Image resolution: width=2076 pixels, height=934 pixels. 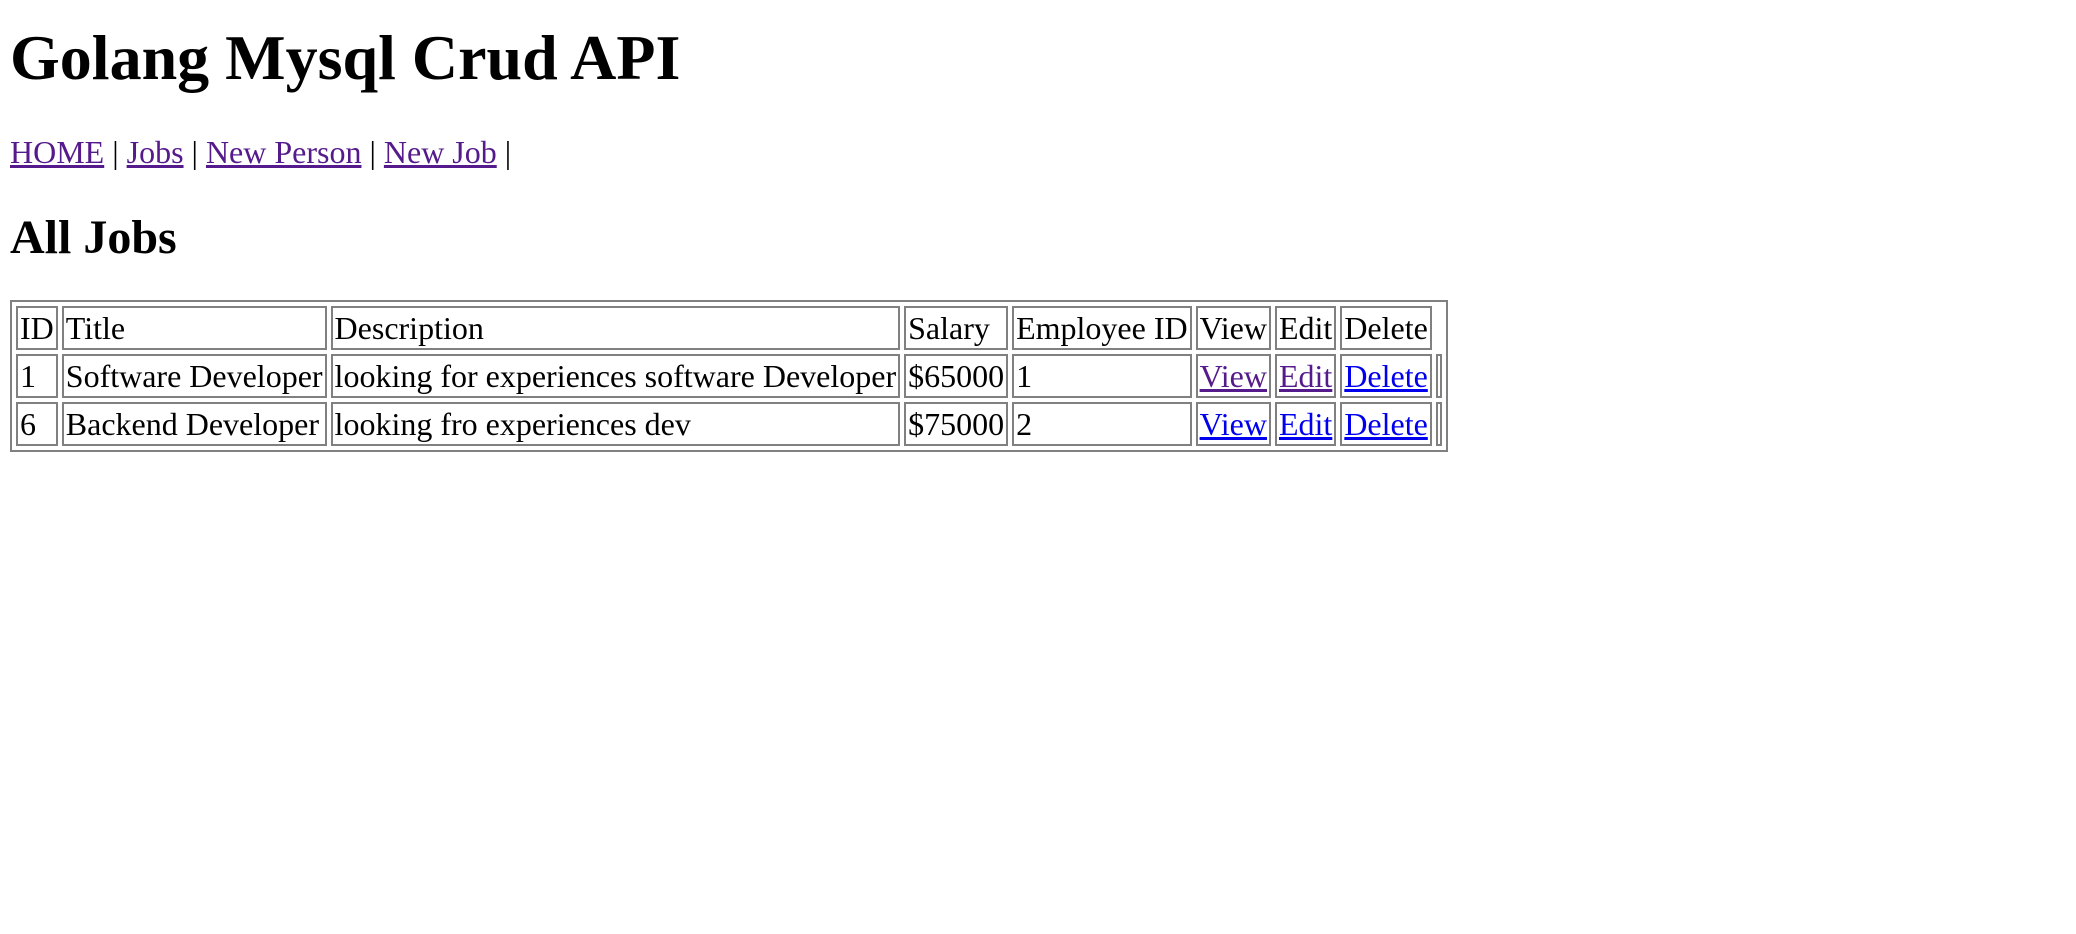 I want to click on nav-link-new-job: New Job, so click(x=440, y=152).